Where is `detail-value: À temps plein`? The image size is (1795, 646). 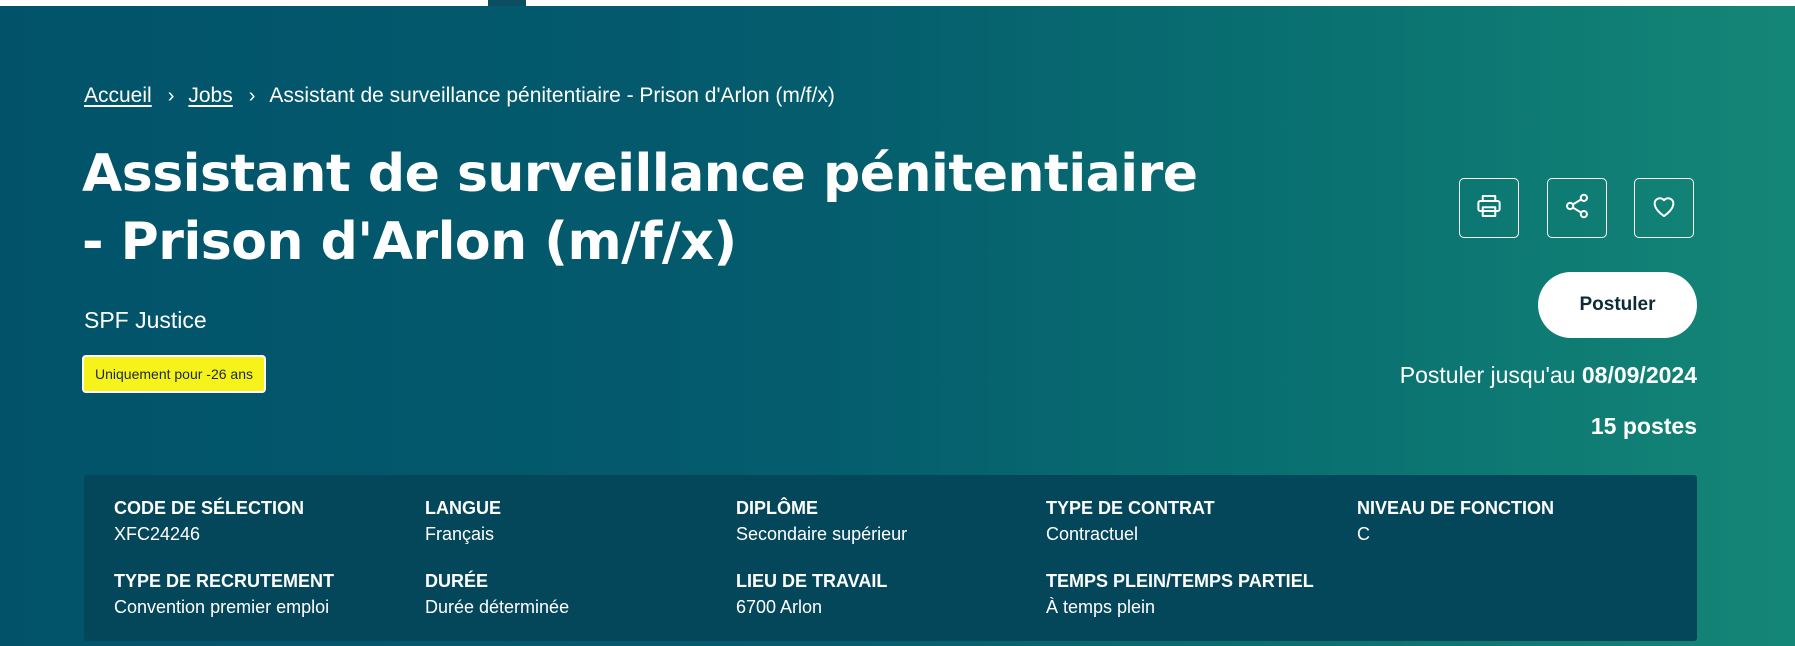
detail-value: À temps plein is located at coordinates (1101, 607).